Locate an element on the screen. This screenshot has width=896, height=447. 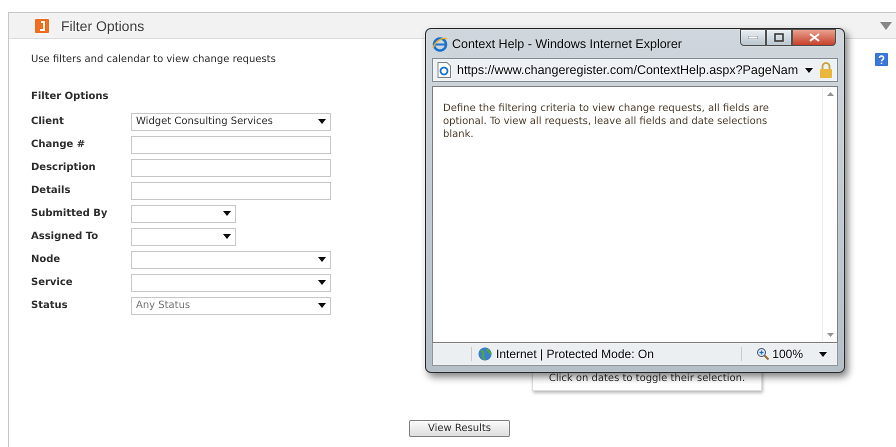
close-button is located at coordinates (814, 37).